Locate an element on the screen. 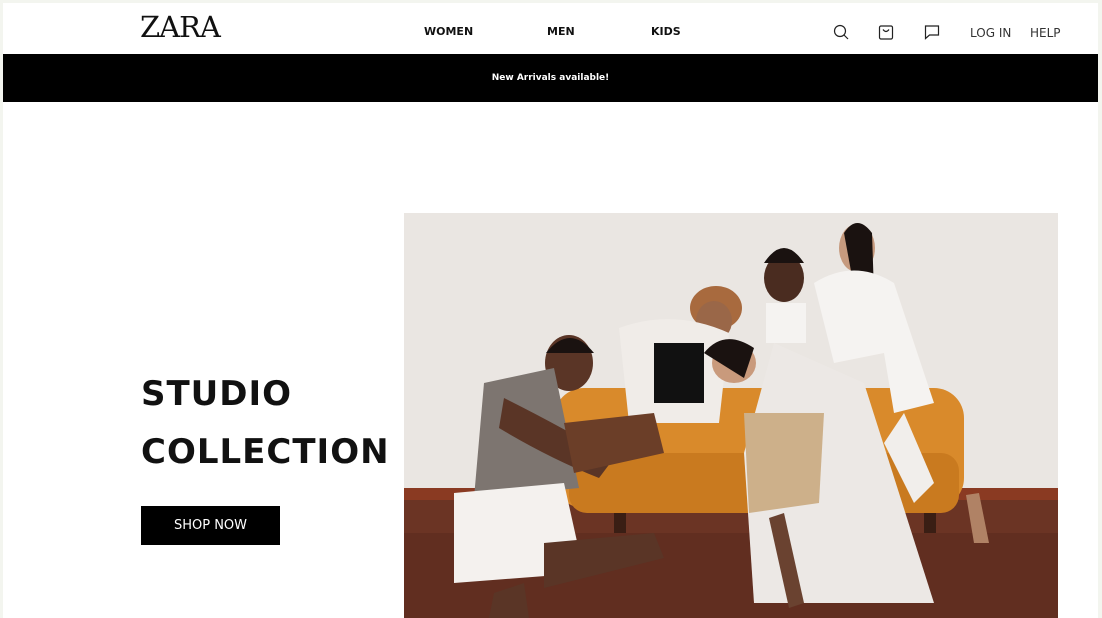 The width and height of the screenshot is (1102, 618). nav-link-kids: KIDS is located at coordinates (666, 31).